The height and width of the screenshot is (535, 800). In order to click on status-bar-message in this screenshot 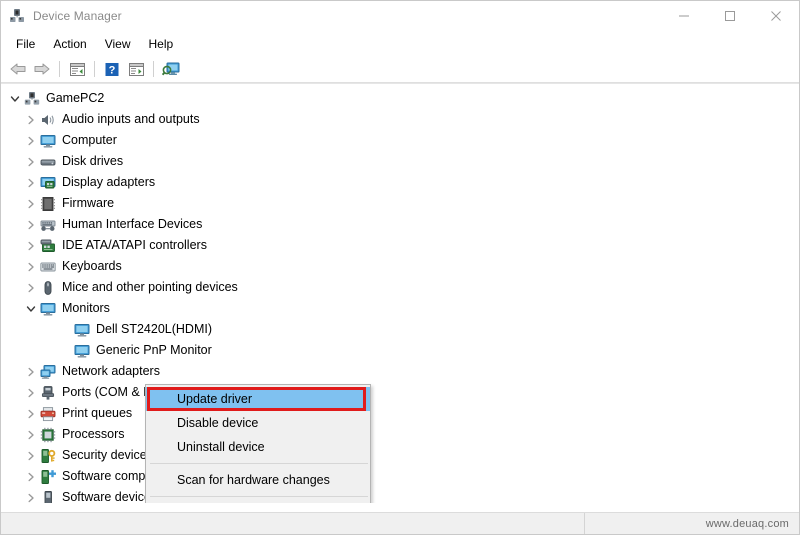, I will do `click(293, 523)`.